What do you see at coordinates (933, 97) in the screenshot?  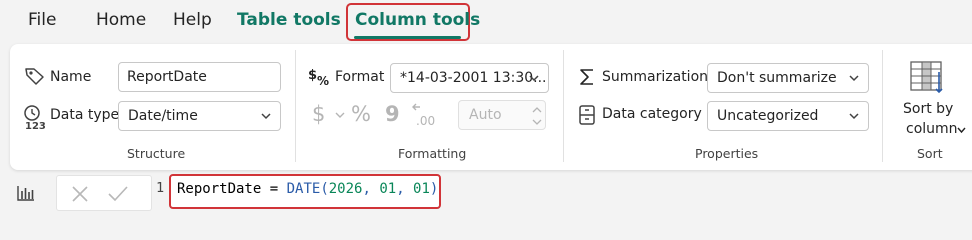 I see `sort-by-column-button: Sort by column` at bounding box center [933, 97].